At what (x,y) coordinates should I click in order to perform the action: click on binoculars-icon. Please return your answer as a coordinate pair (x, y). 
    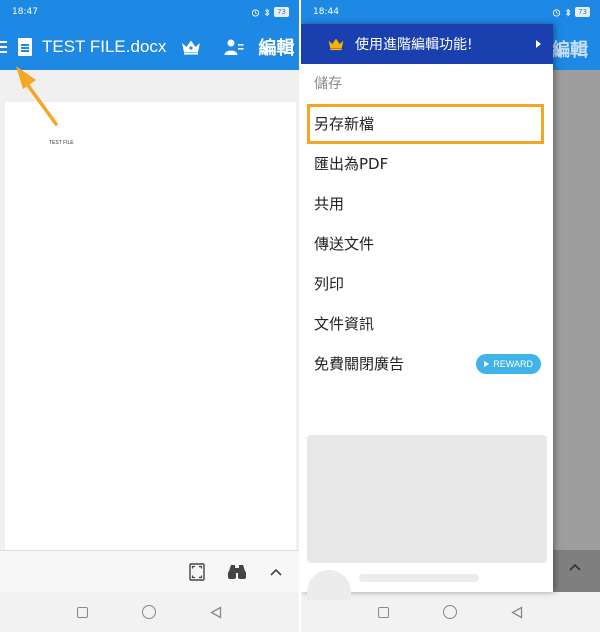
    Looking at the image, I should click on (237, 572).